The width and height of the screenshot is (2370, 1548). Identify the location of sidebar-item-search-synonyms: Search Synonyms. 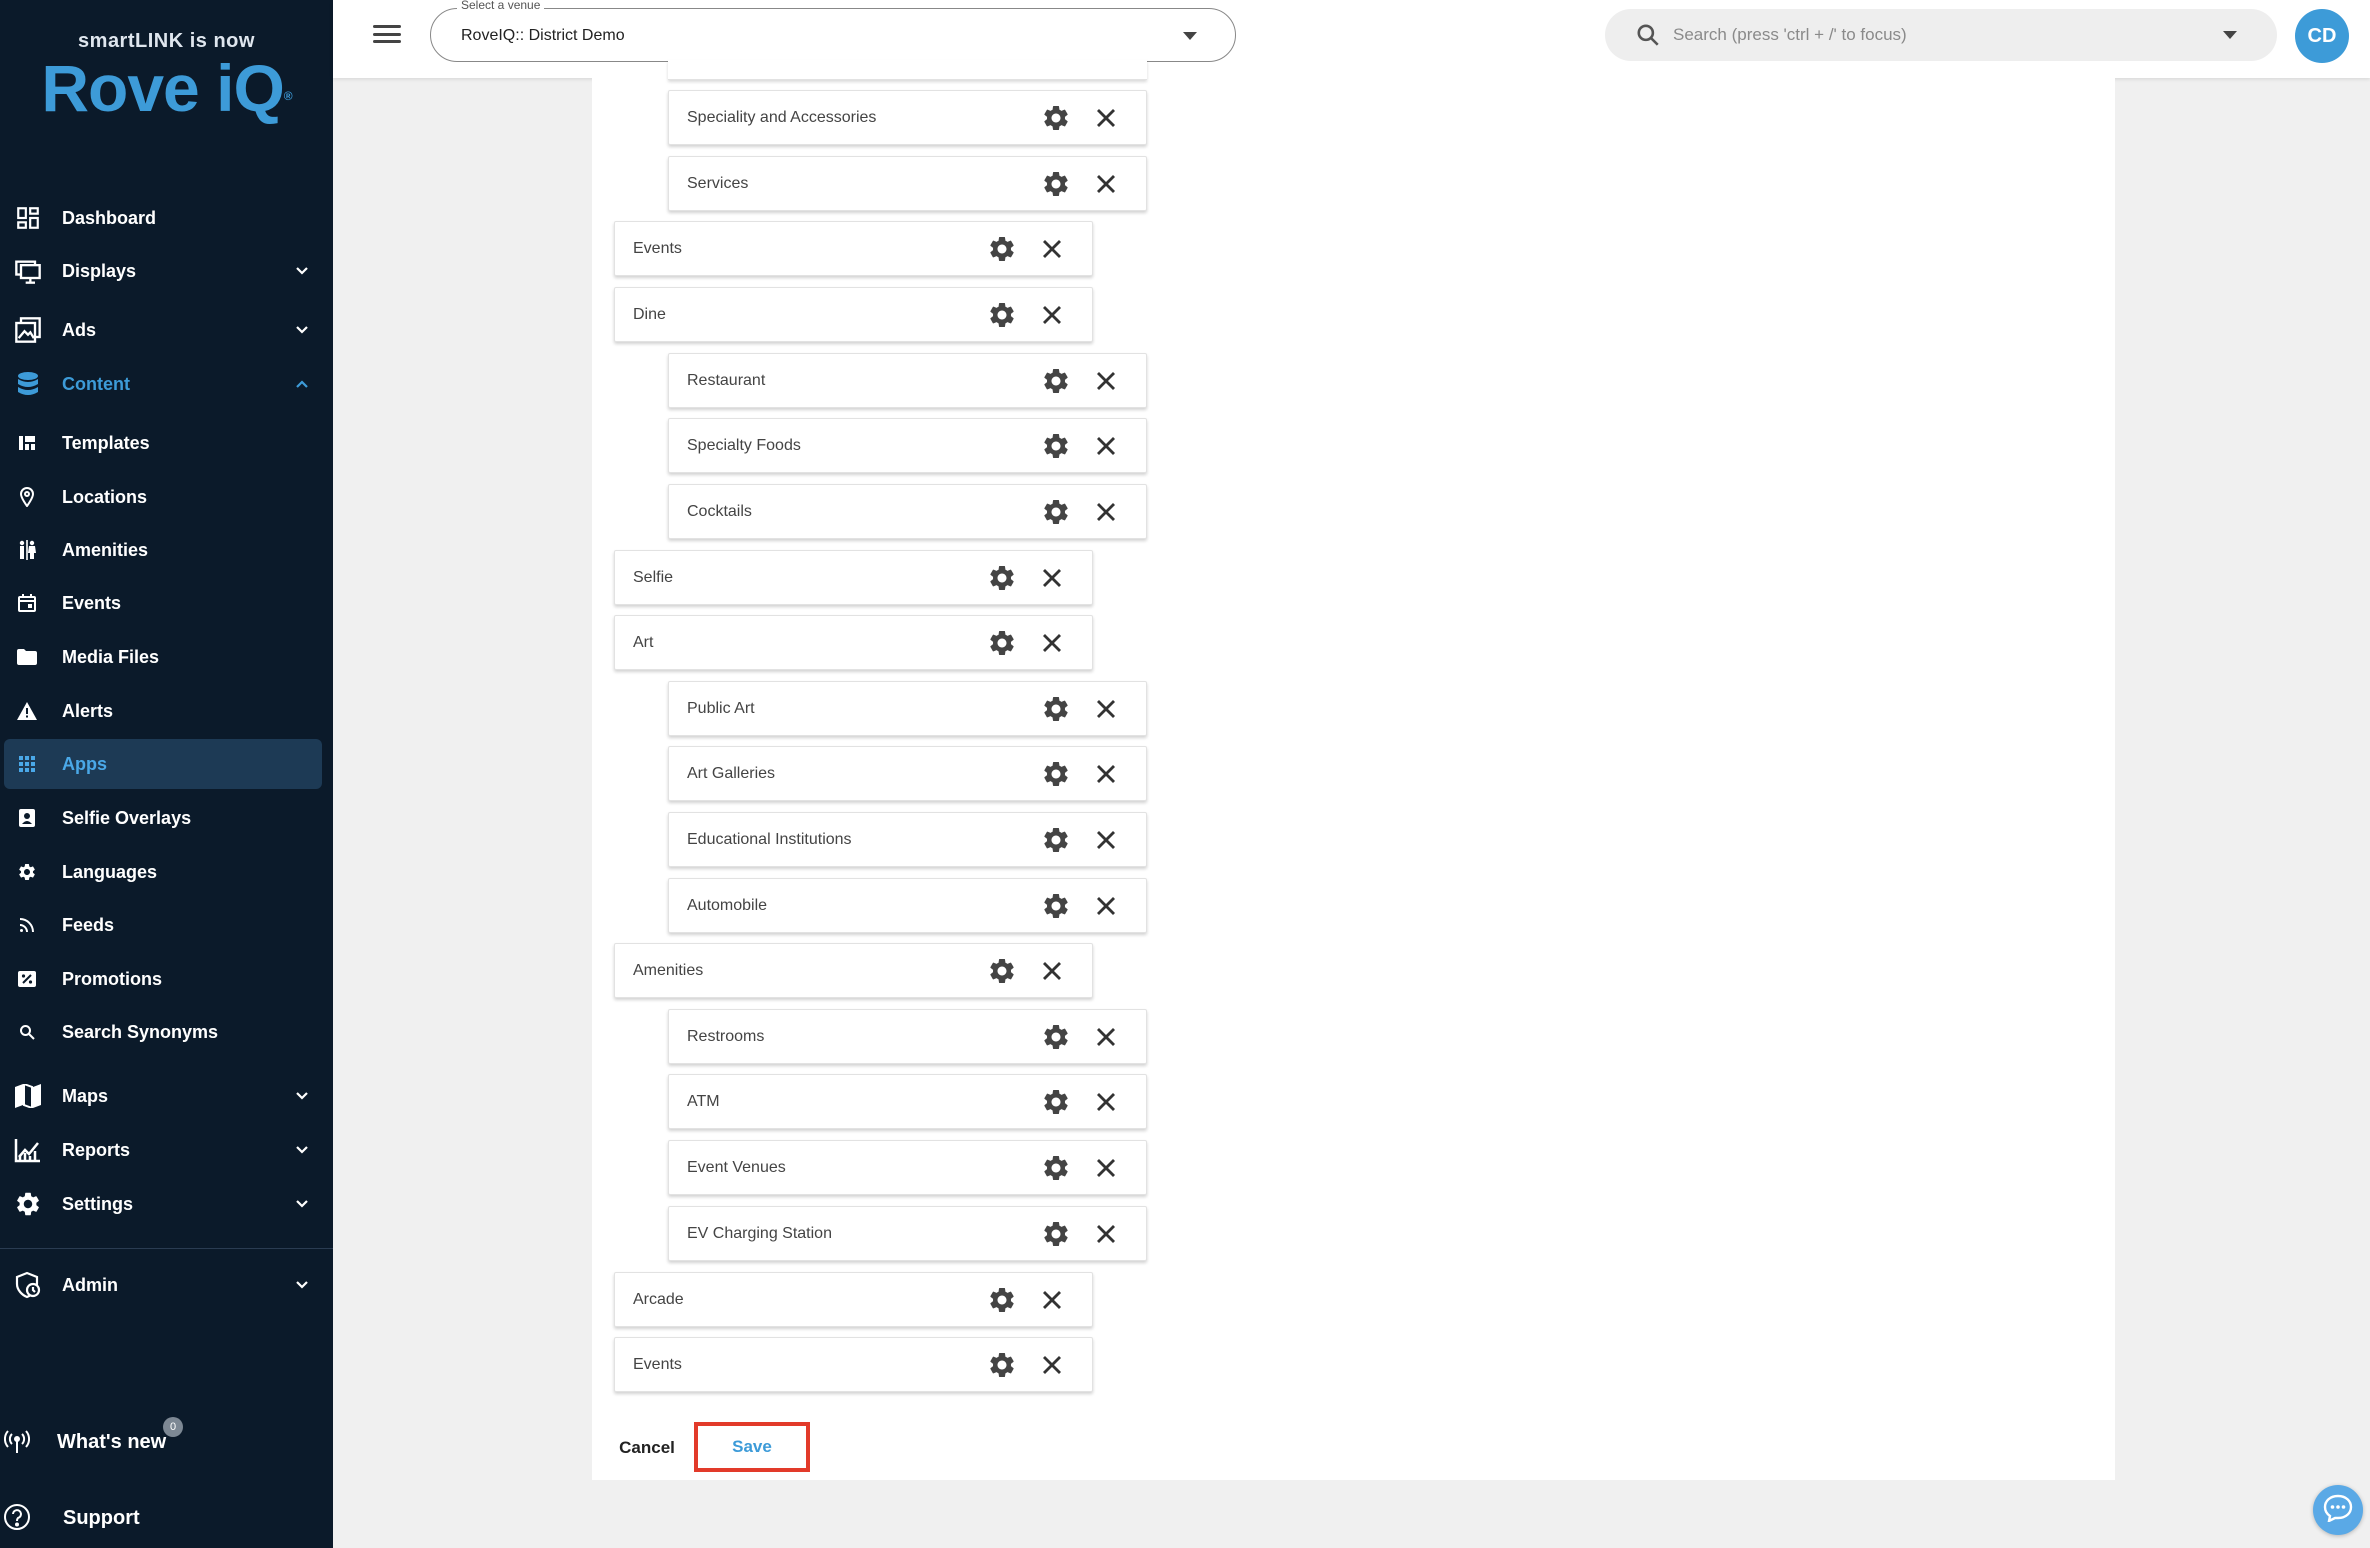
(166, 1032).